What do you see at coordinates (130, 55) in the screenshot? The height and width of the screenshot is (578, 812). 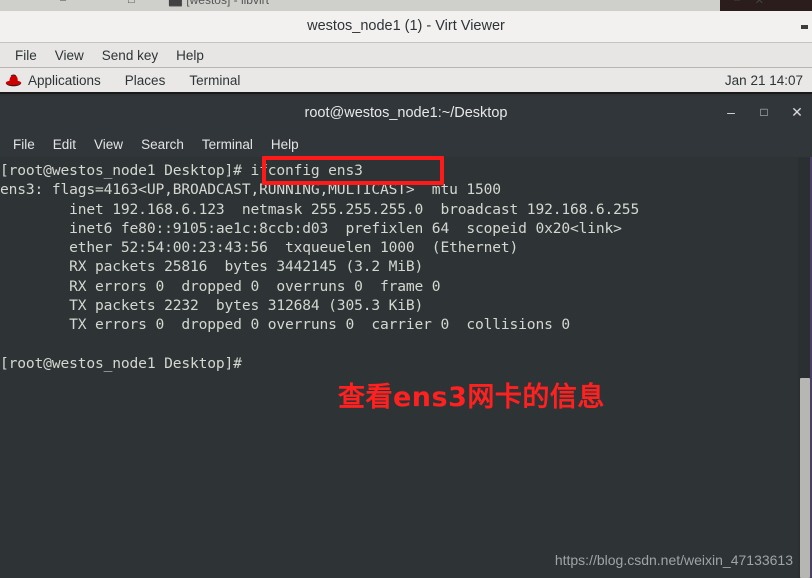 I see `menu-item-send-key: Send key` at bounding box center [130, 55].